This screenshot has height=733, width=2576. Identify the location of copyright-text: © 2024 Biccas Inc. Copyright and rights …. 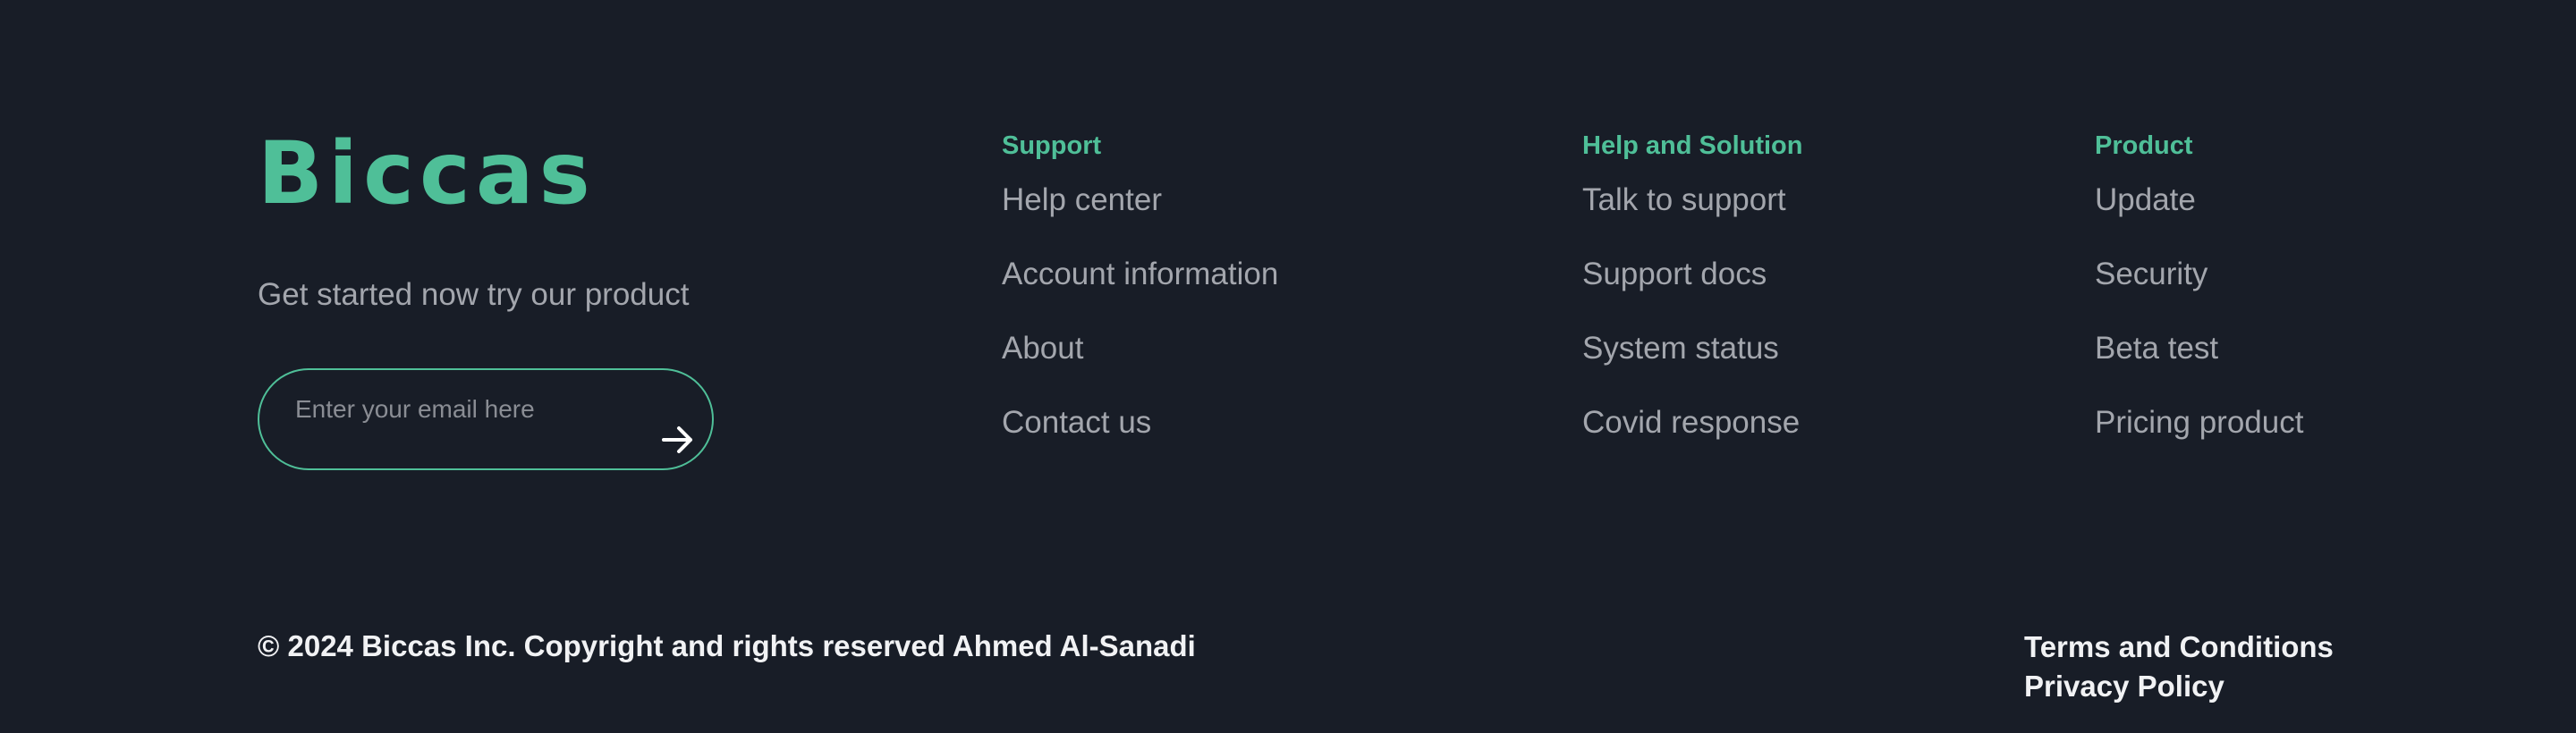
(727, 645).